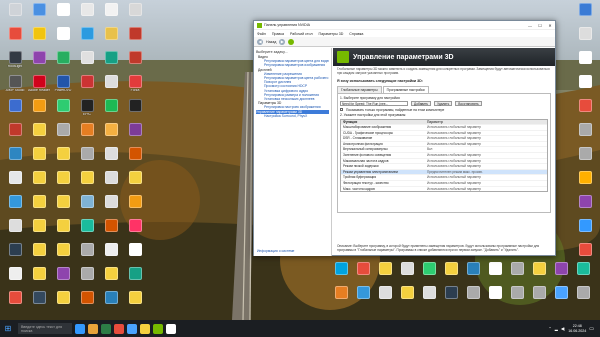 This screenshot has height=337, width=600. What do you see at coordinates (292, 65) in the screenshot?
I see `tree-link: Регулировка параметров изображения` at bounding box center [292, 65].